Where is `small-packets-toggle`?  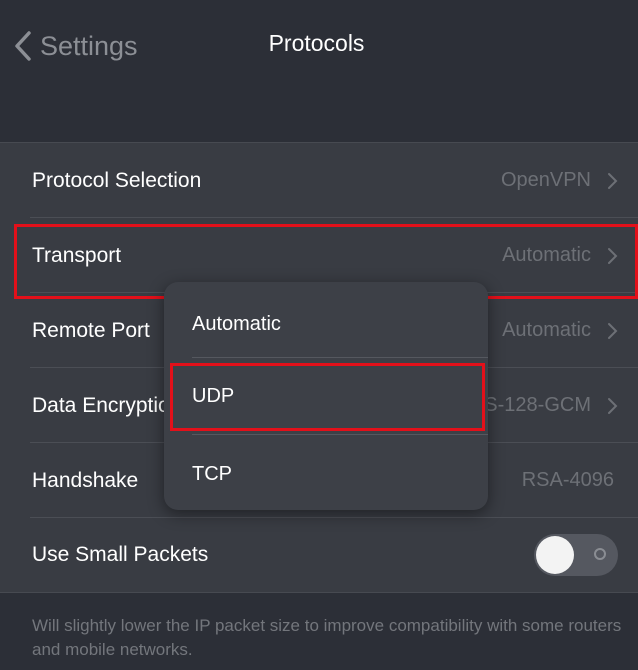 small-packets-toggle is located at coordinates (576, 555).